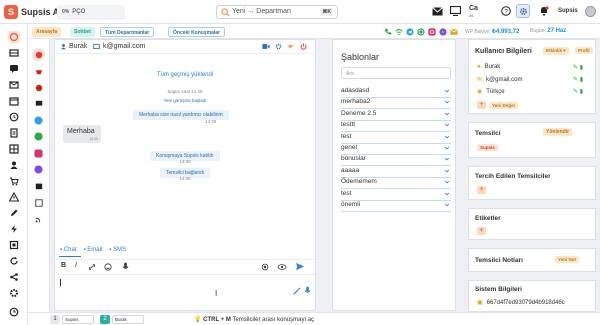 Image resolution: width=600 pixels, height=325 pixels. I want to click on monitor-icon, so click(455, 11).